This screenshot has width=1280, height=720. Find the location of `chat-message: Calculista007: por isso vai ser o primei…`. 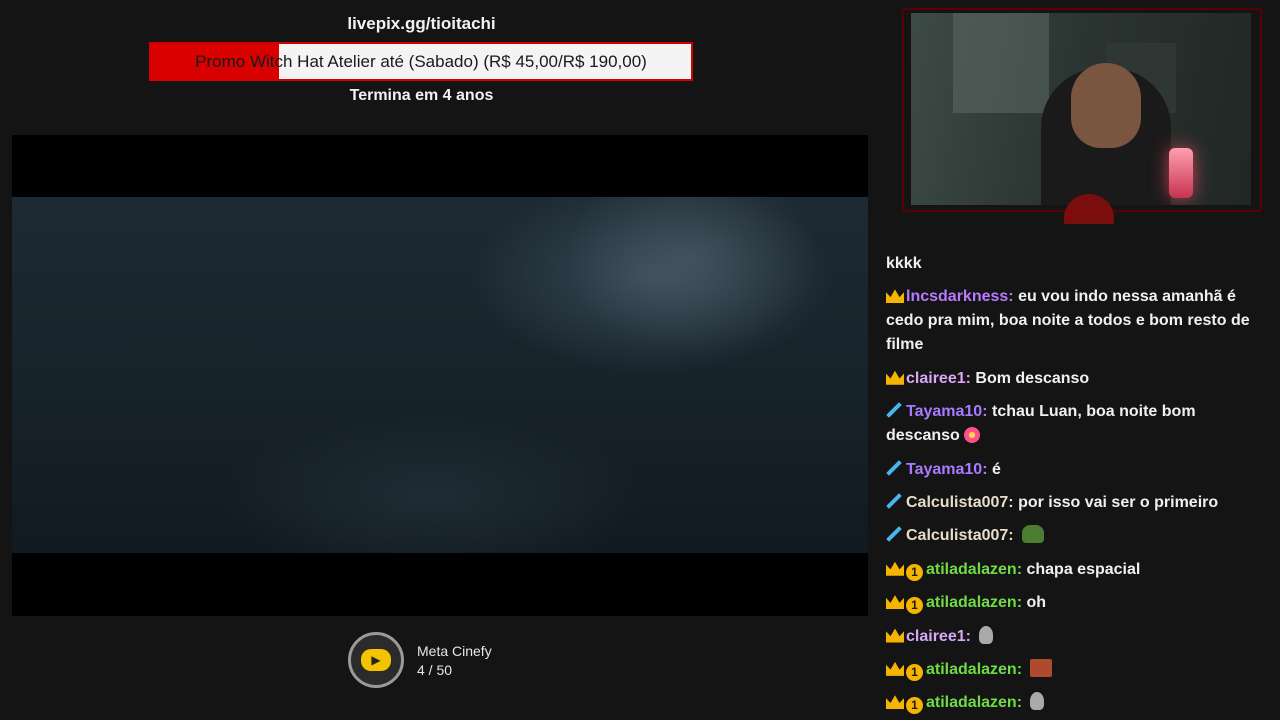

chat-message: Calculista007: por isso vai ser o primei… is located at coordinates (1077, 503).